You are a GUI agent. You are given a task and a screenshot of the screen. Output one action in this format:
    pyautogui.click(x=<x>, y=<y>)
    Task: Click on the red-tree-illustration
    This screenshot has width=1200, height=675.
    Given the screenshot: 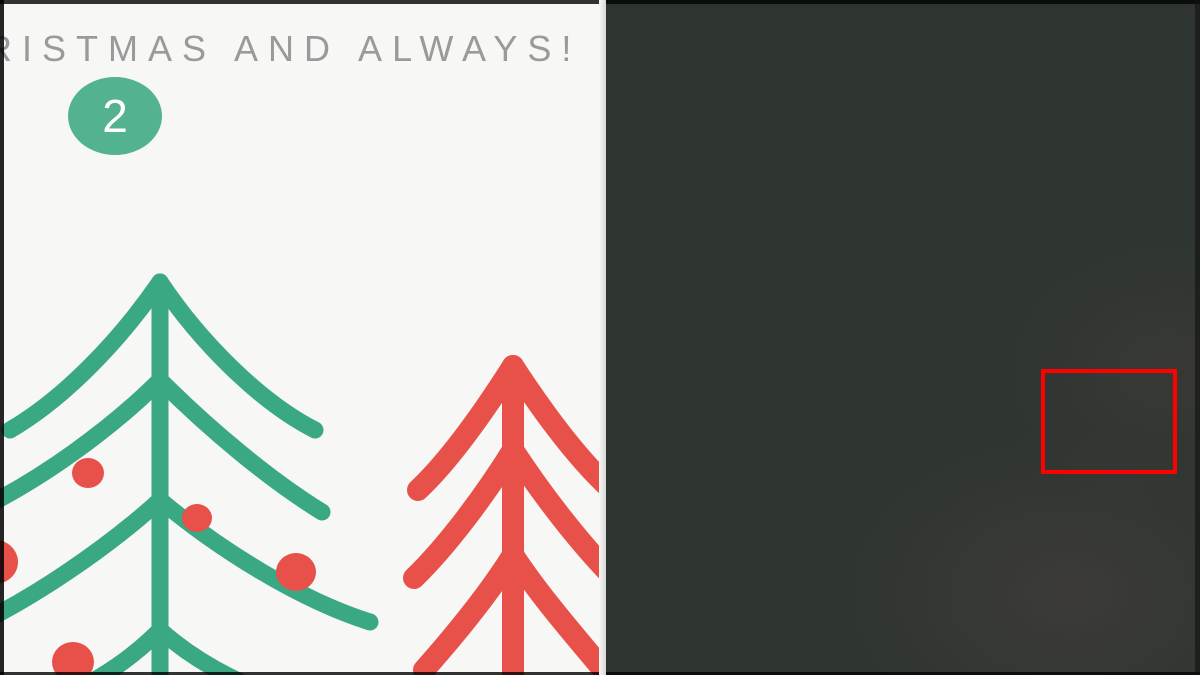 What is the action you would take?
    pyautogui.click(x=504, y=515)
    